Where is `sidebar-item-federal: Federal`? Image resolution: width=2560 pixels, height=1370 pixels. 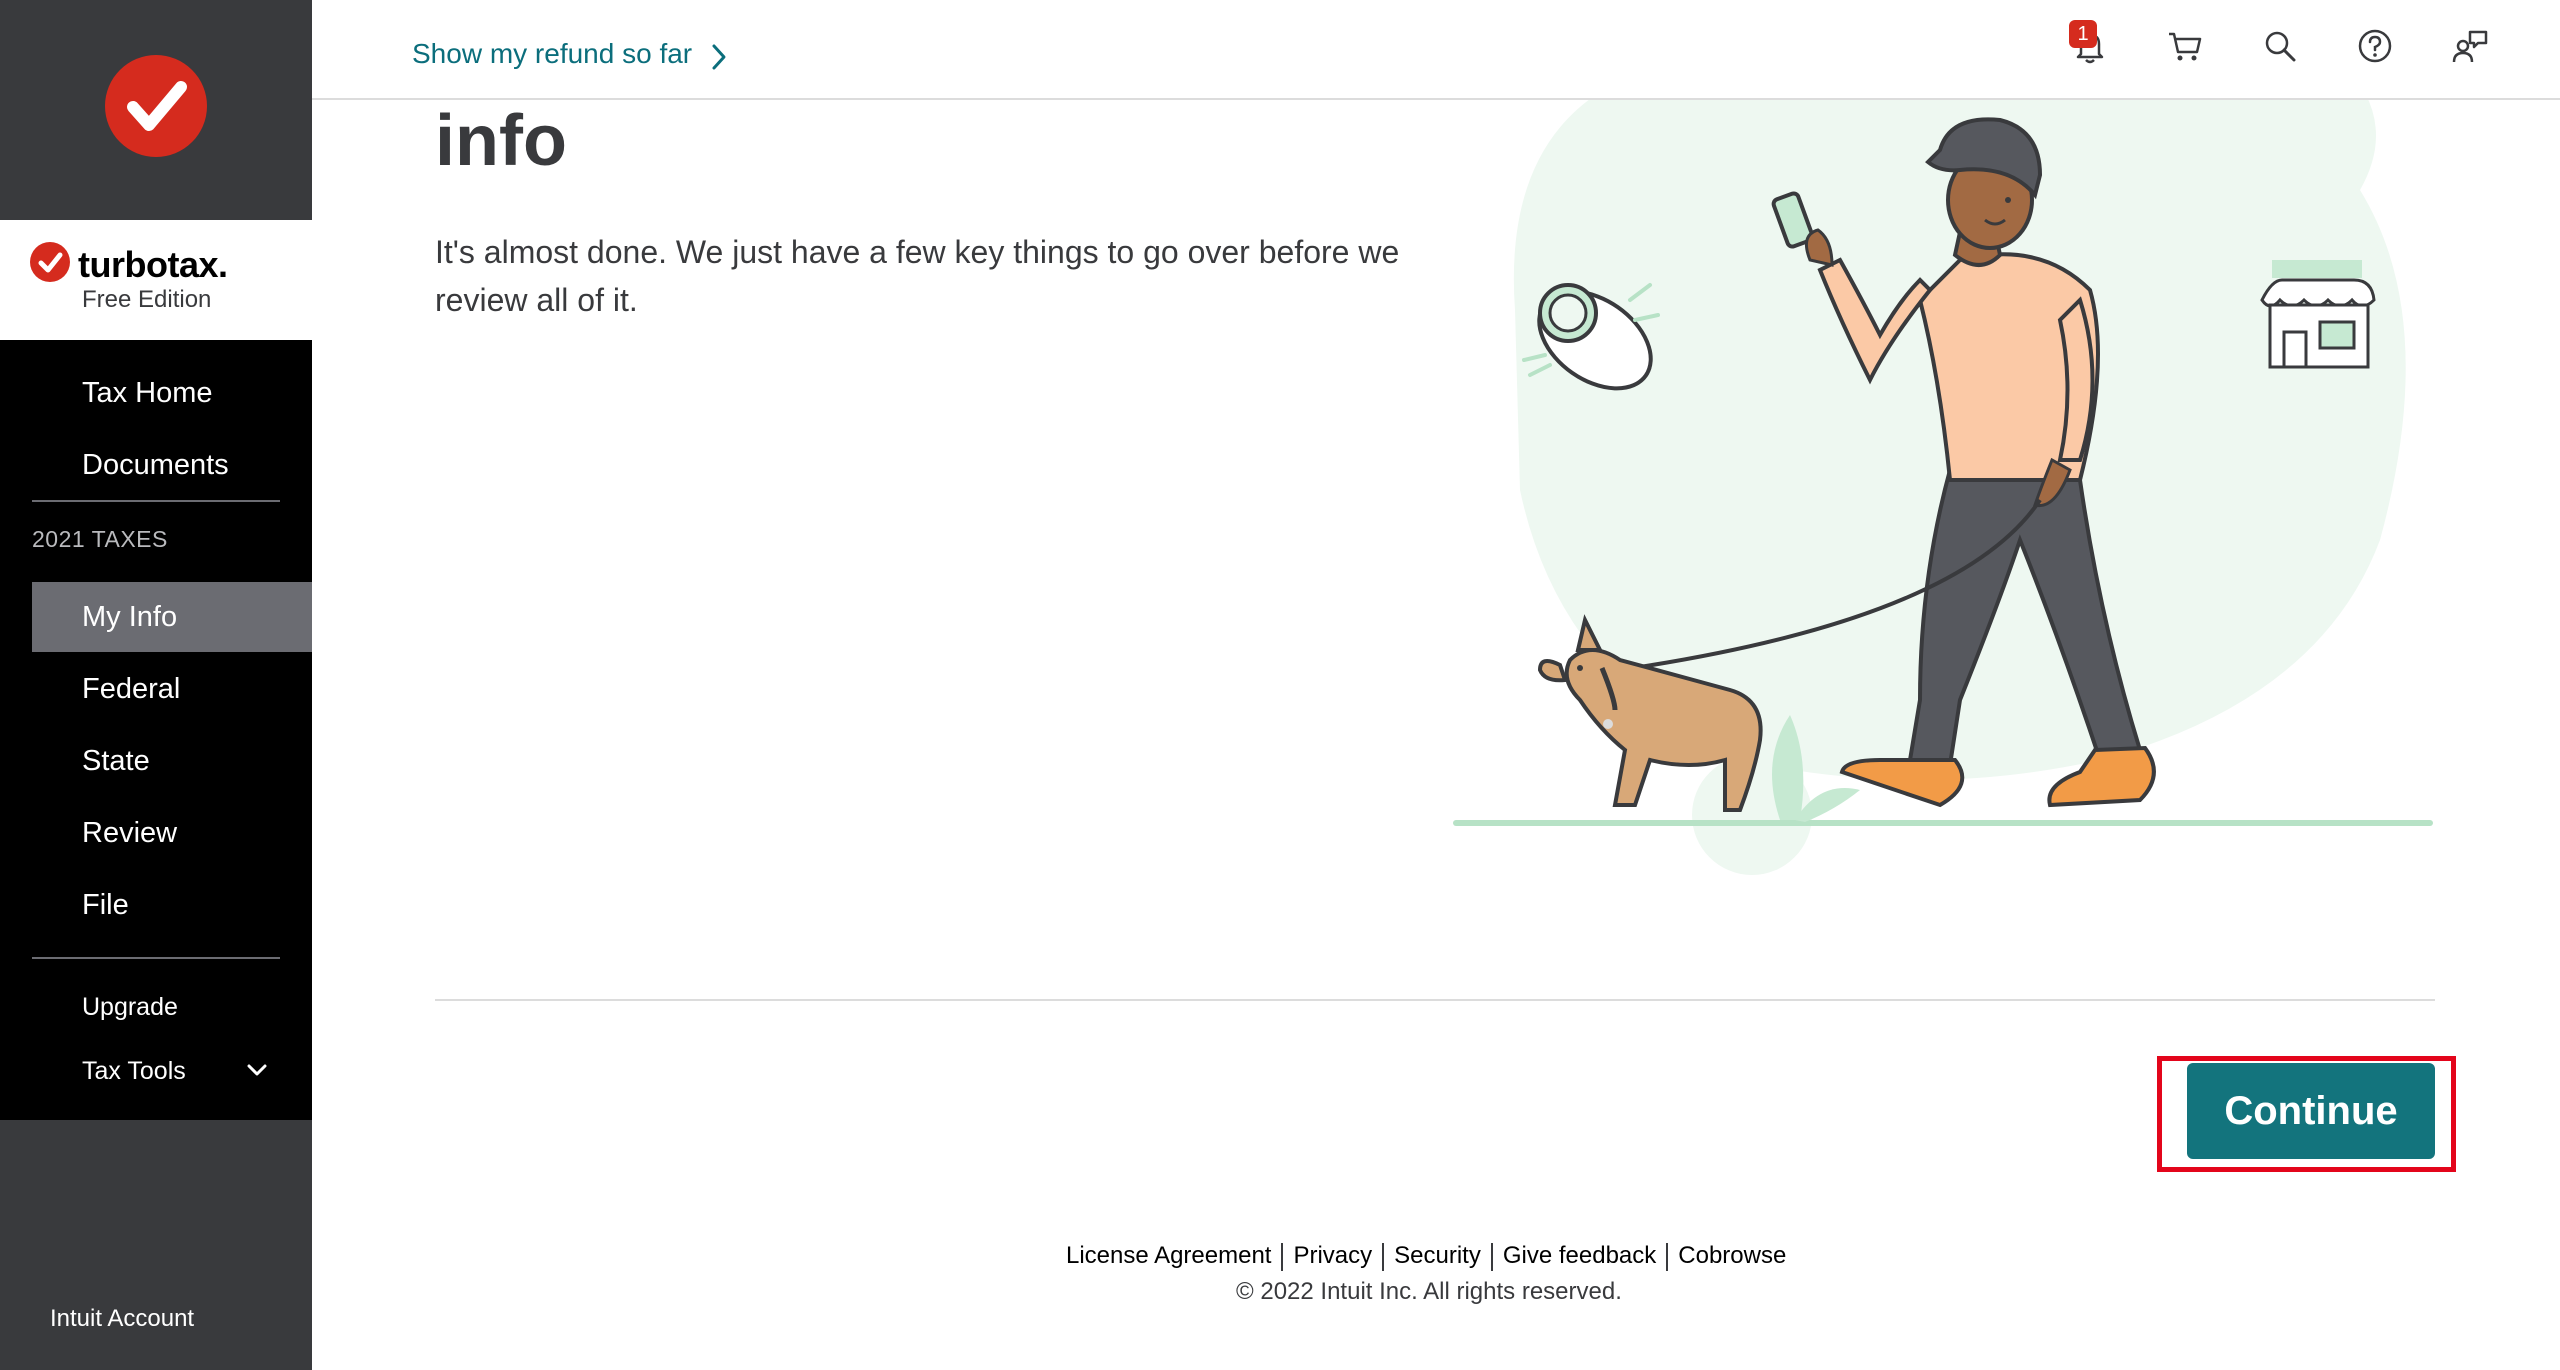 sidebar-item-federal: Federal is located at coordinates (156, 689).